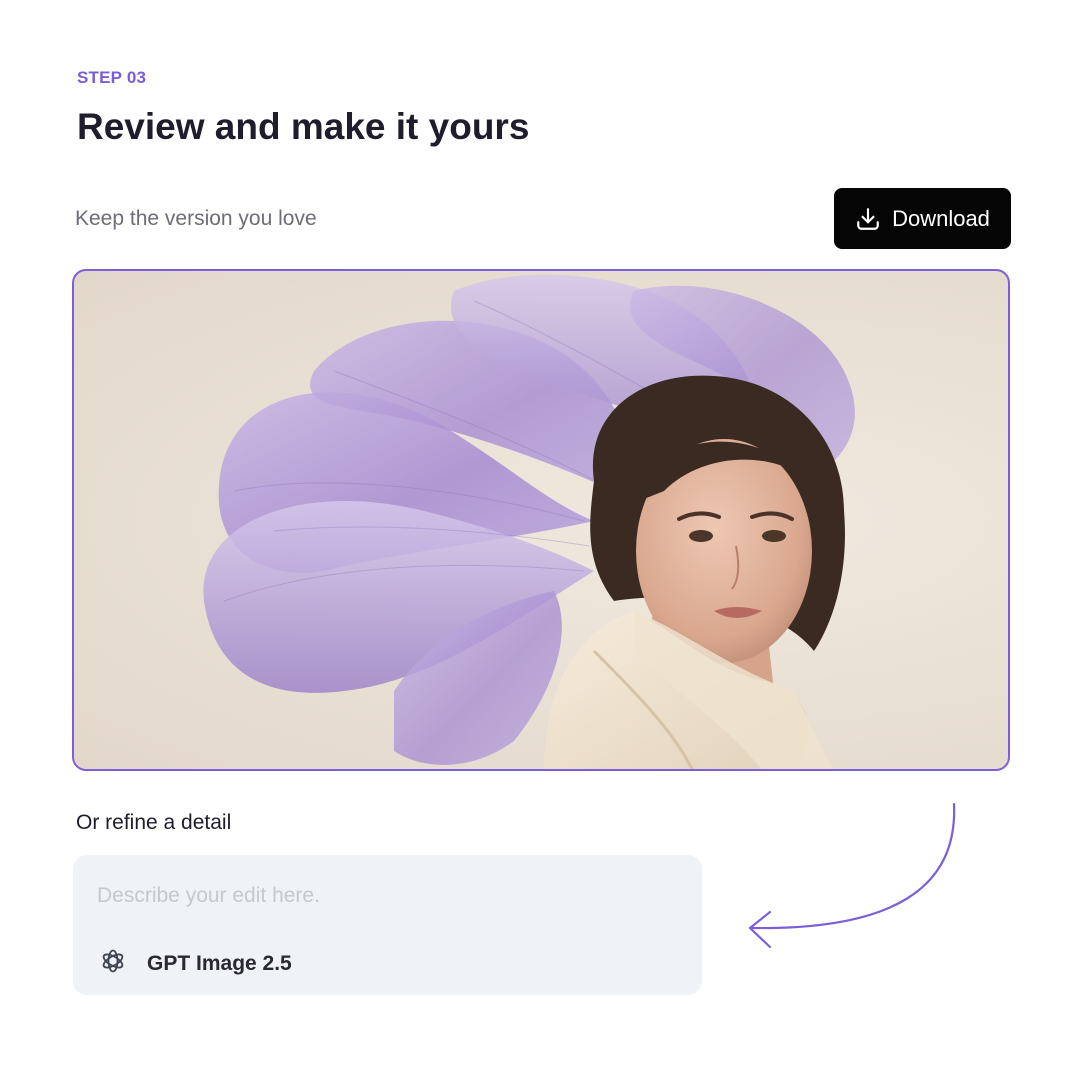  What do you see at coordinates (112, 77) in the screenshot?
I see `step-label: STEP 03` at bounding box center [112, 77].